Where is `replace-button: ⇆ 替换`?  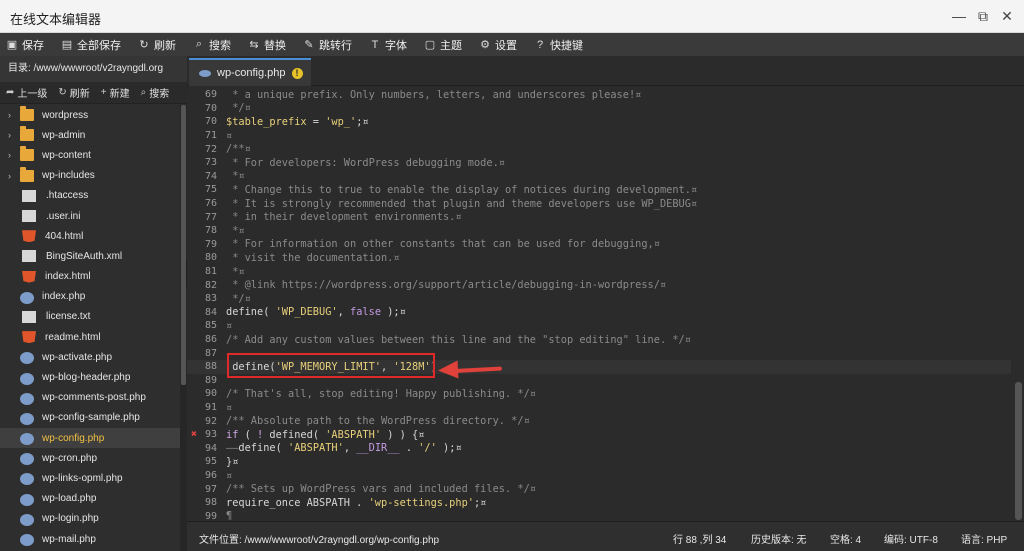
replace-button: ⇆ 替换 is located at coordinates (267, 45).